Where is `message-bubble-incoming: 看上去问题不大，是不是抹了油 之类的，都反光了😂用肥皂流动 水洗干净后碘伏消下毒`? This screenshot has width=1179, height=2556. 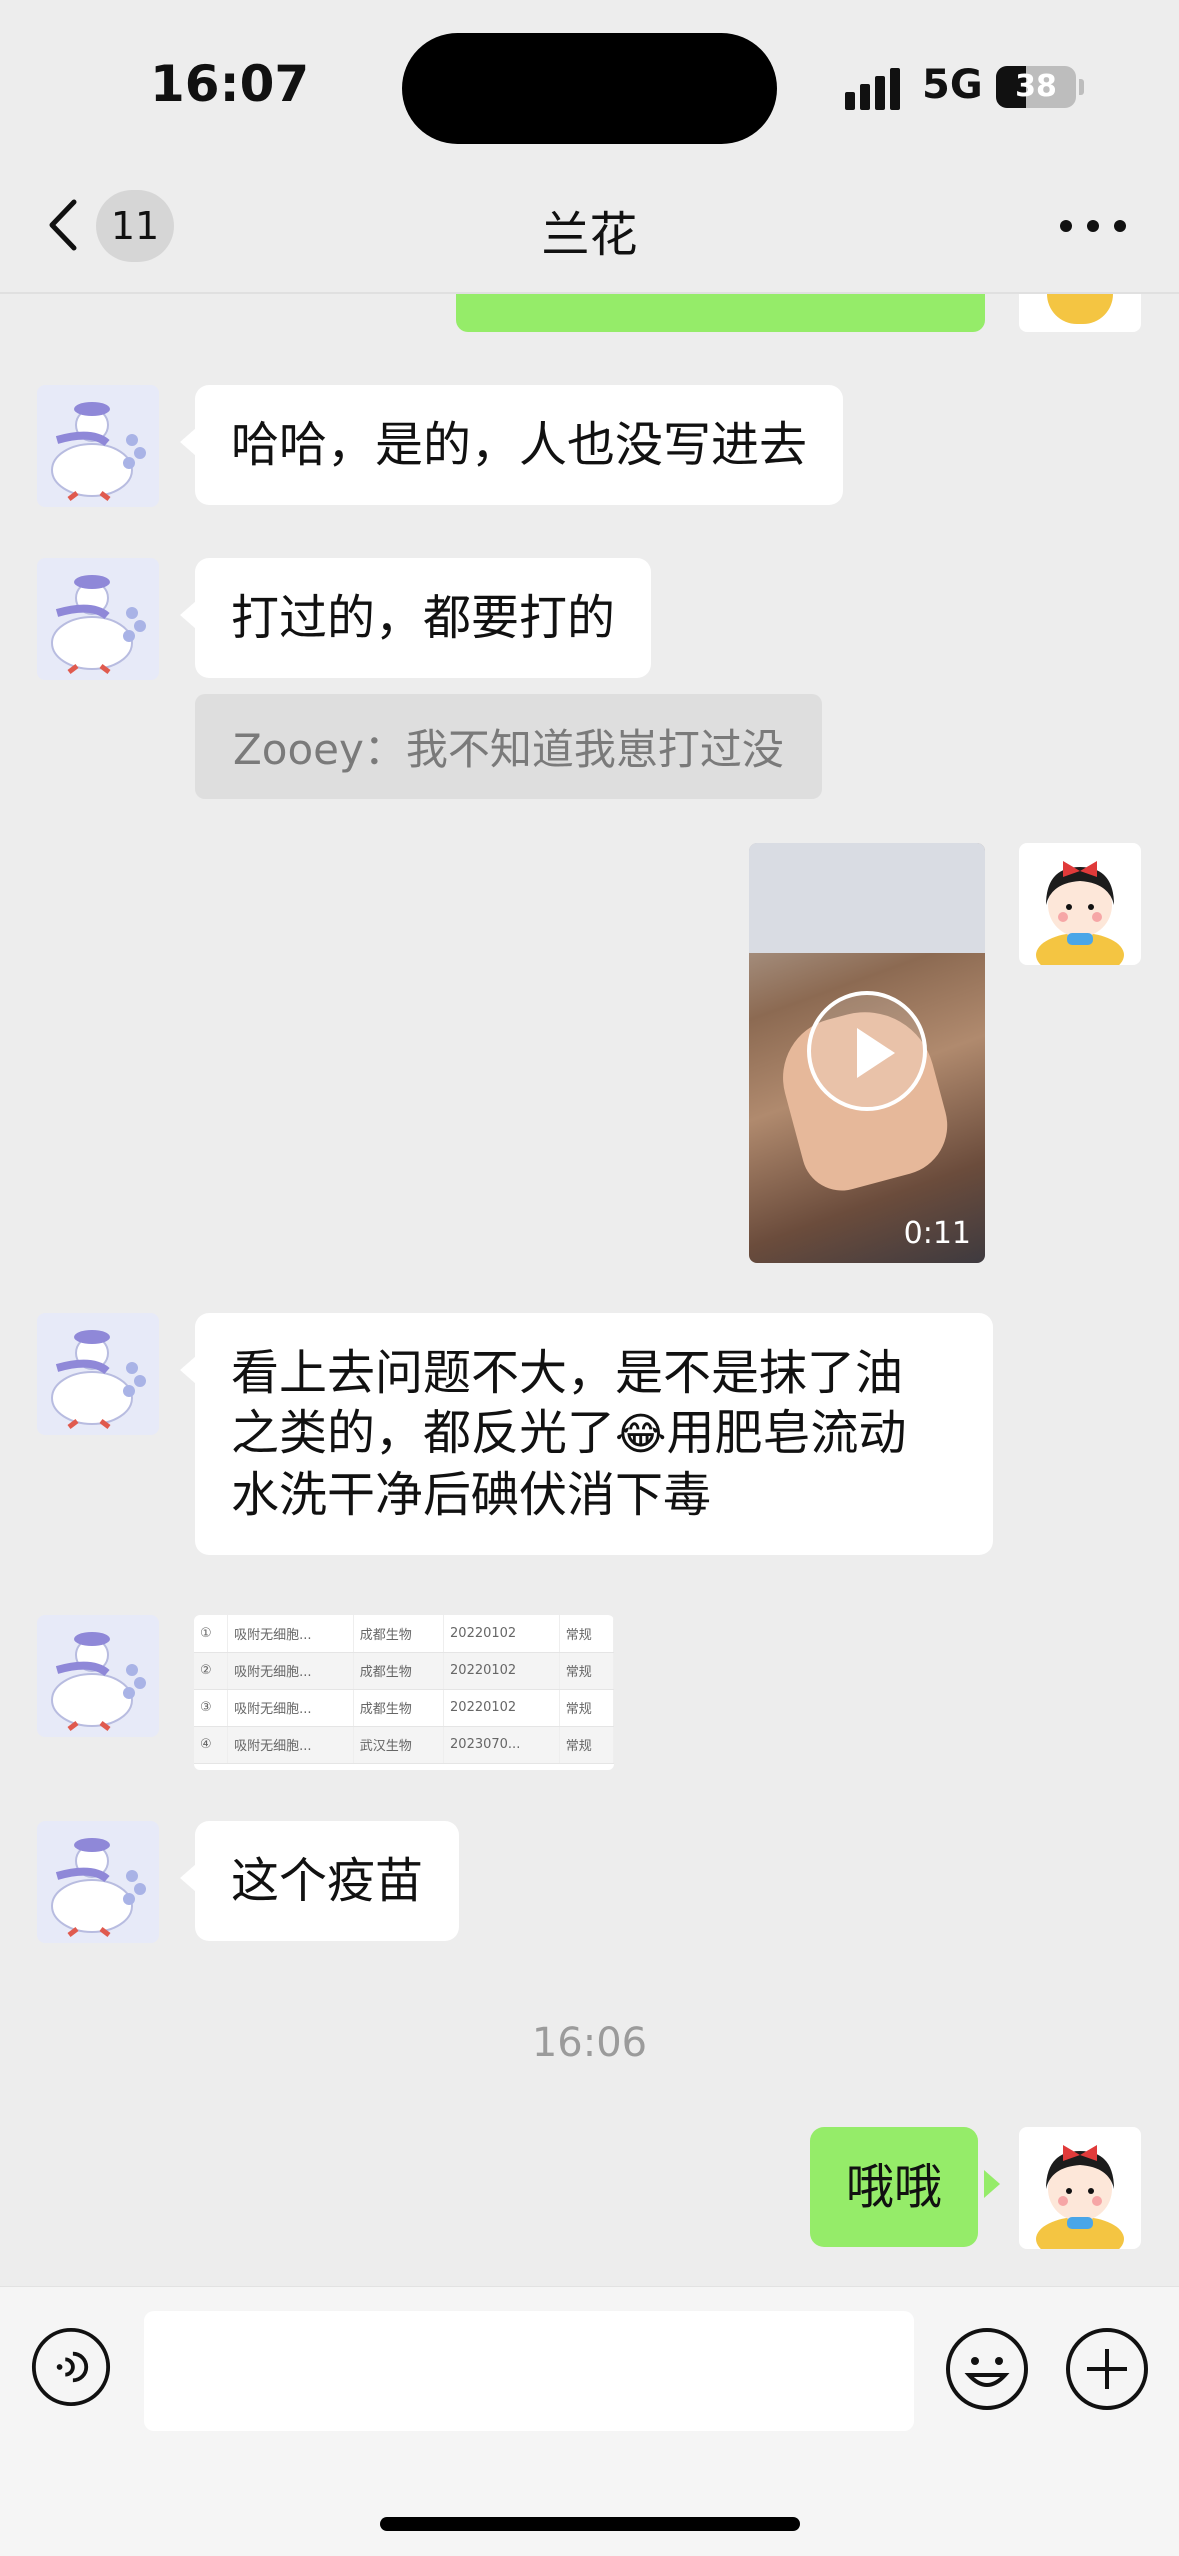
message-bubble-incoming: 看上去问题不大，是不是抹了油 之类的，都反光了😂用肥皂流动 水洗干净后碘伏消下毒 is located at coordinates (594, 1434).